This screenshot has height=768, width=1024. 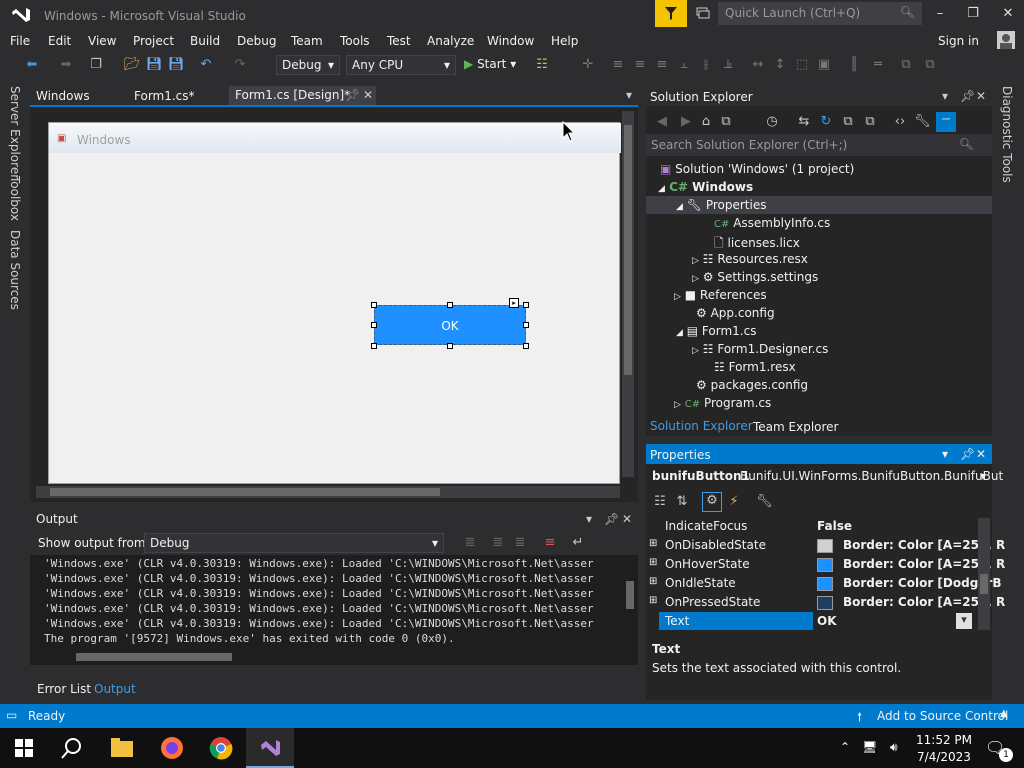 What do you see at coordinates (526, 305) in the screenshot?
I see `resize-handle-ne` at bounding box center [526, 305].